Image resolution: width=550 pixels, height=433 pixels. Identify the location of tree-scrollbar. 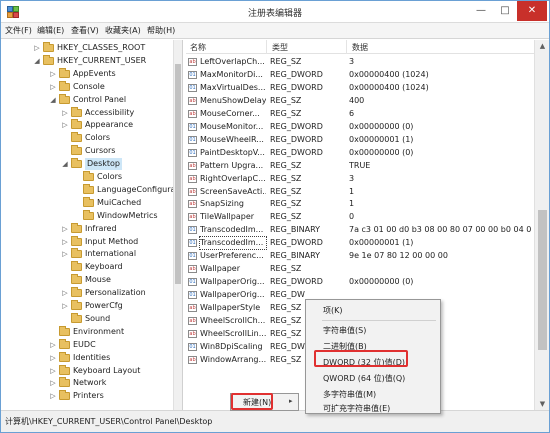
(177, 225).